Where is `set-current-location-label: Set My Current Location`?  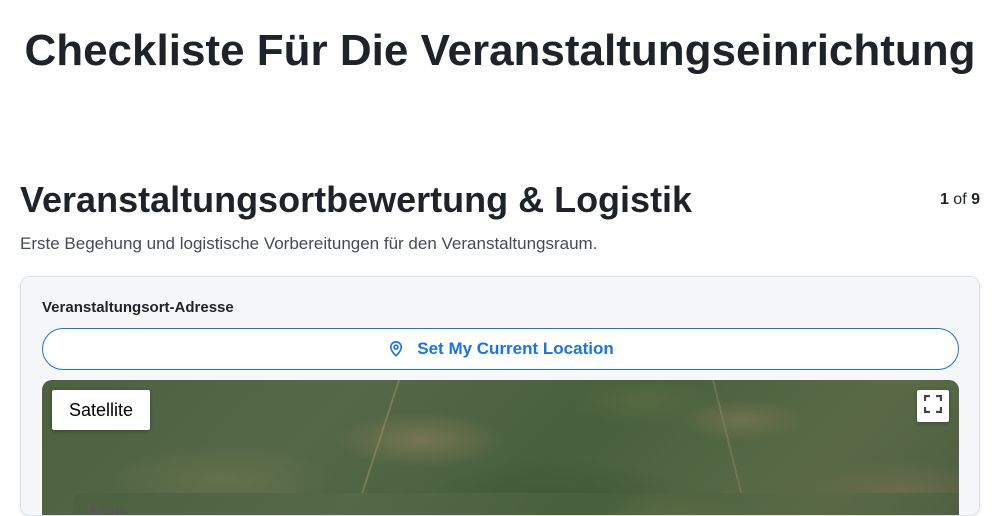
set-current-location-label: Set My Current Location is located at coordinates (515, 348).